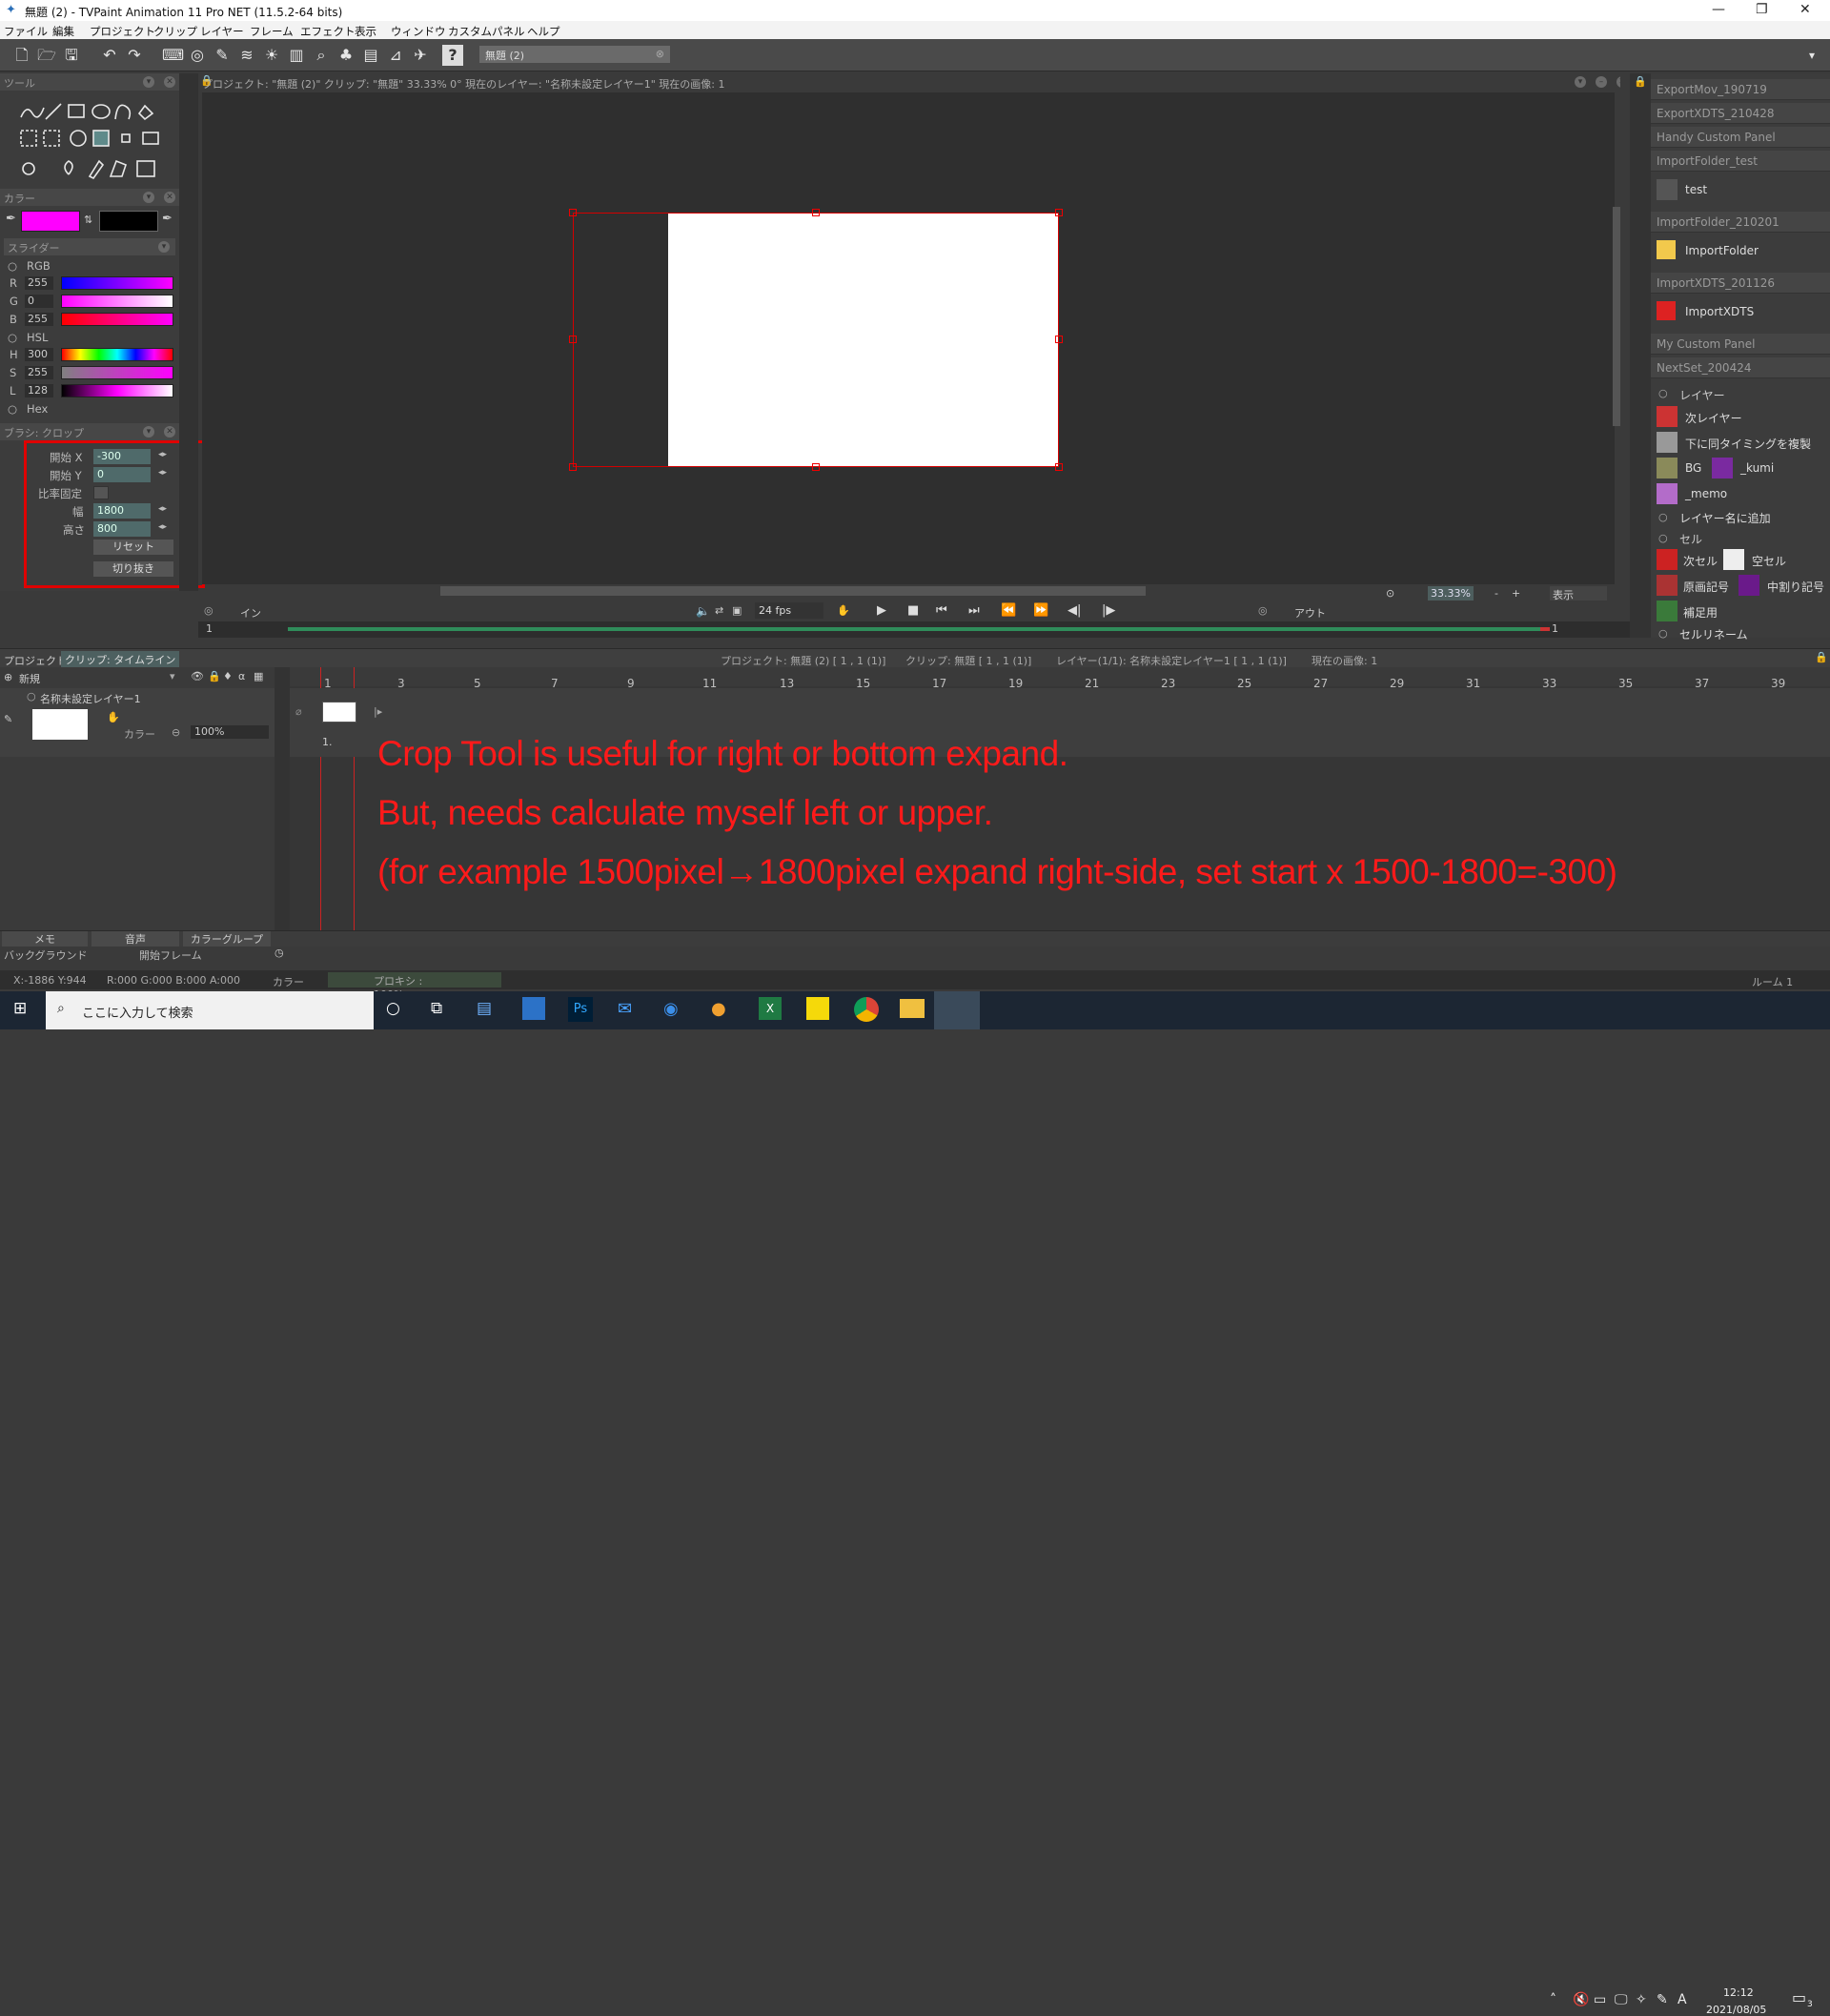 The width and height of the screenshot is (1830, 2016). Describe the element at coordinates (1706, 493) in the screenshot. I see `memo-button: _memo` at that location.